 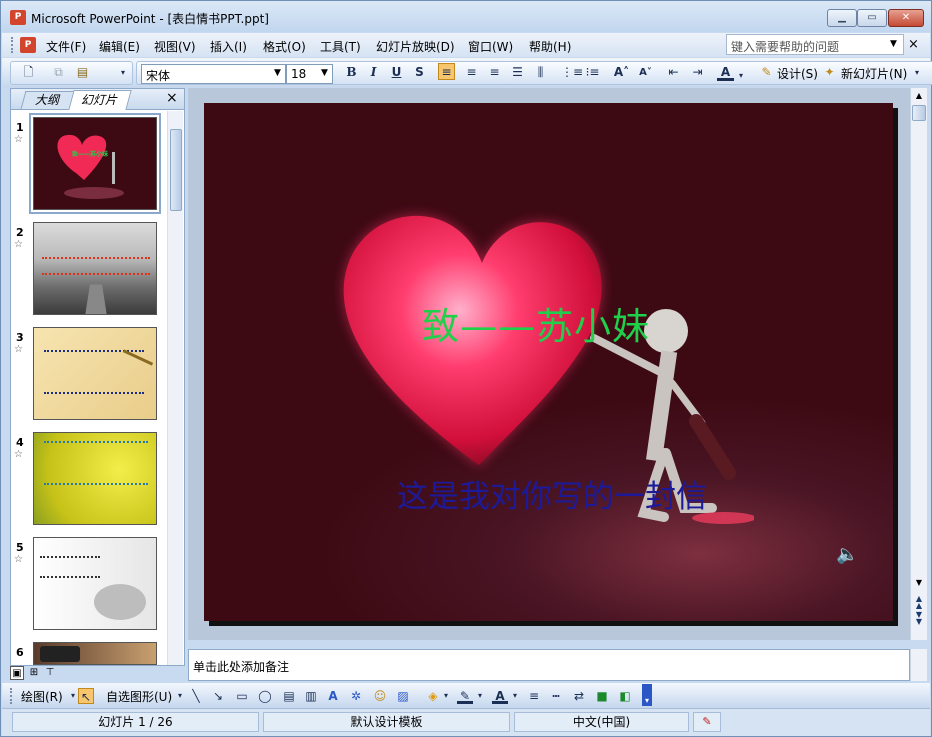 What do you see at coordinates (517, 72) in the screenshot?
I see `justify-icon: ☰` at bounding box center [517, 72].